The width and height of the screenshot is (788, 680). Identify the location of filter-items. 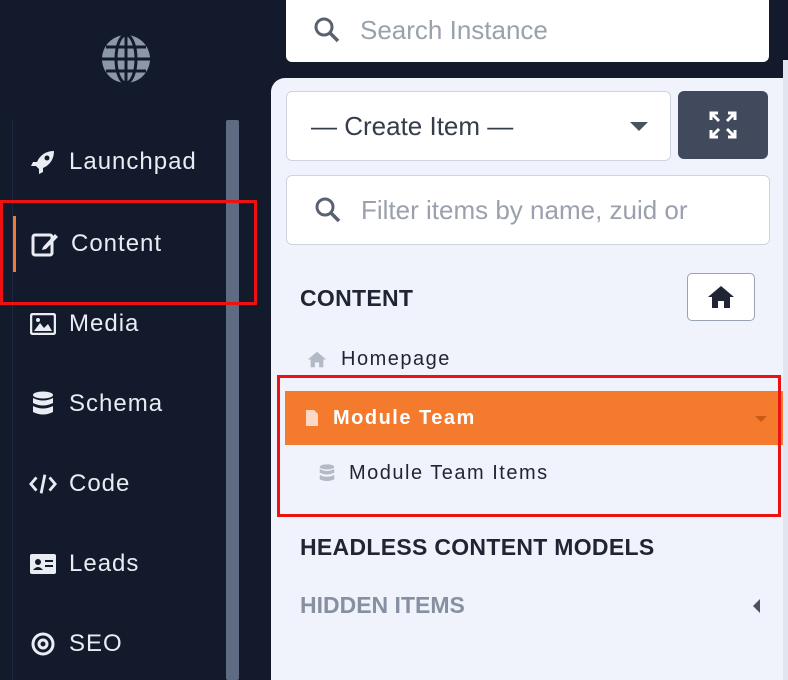
(528, 210).